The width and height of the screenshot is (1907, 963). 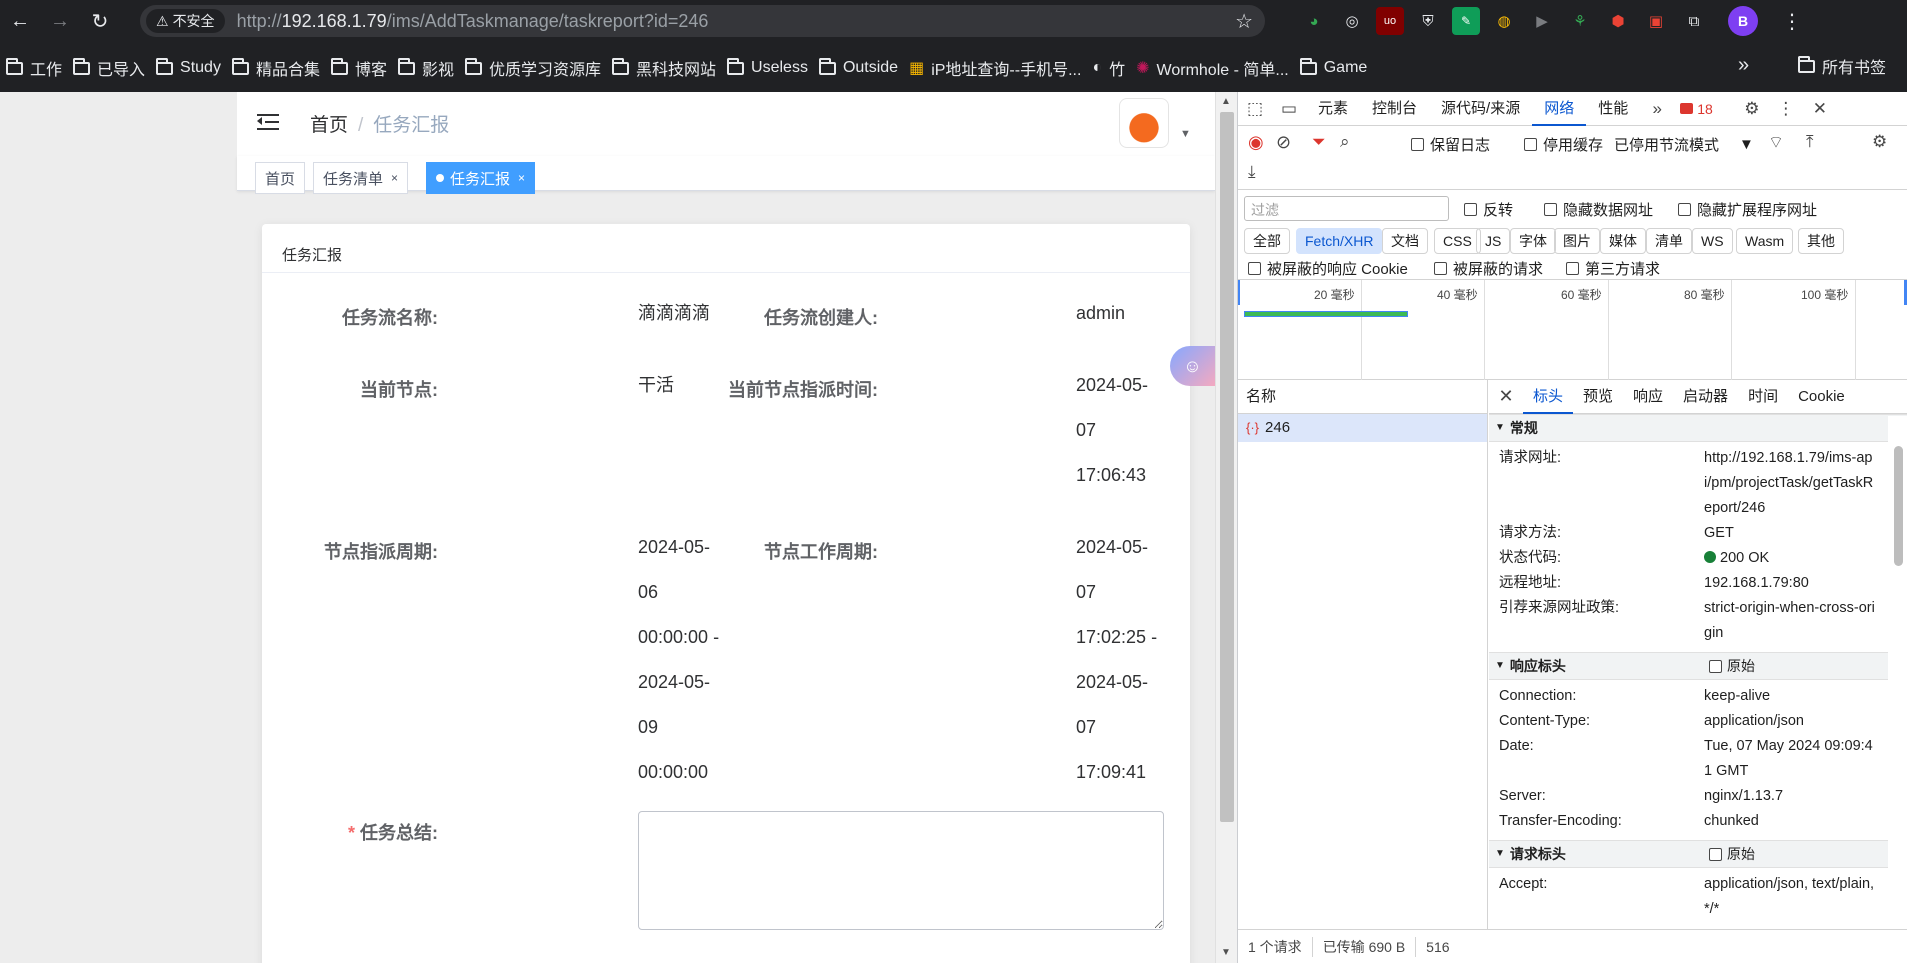 What do you see at coordinates (1346, 208) in the screenshot?
I see `filter-input: 过滤` at bounding box center [1346, 208].